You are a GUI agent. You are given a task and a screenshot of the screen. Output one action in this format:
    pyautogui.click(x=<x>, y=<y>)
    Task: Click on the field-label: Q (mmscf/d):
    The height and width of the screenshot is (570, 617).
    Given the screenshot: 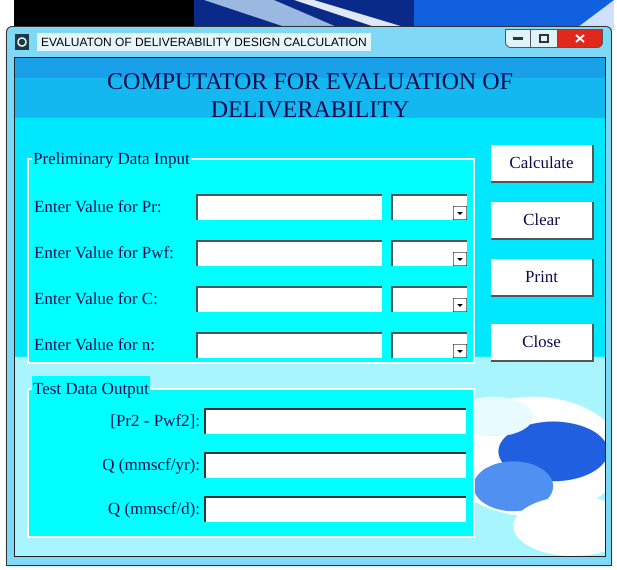 What is the action you would take?
    pyautogui.click(x=153, y=509)
    